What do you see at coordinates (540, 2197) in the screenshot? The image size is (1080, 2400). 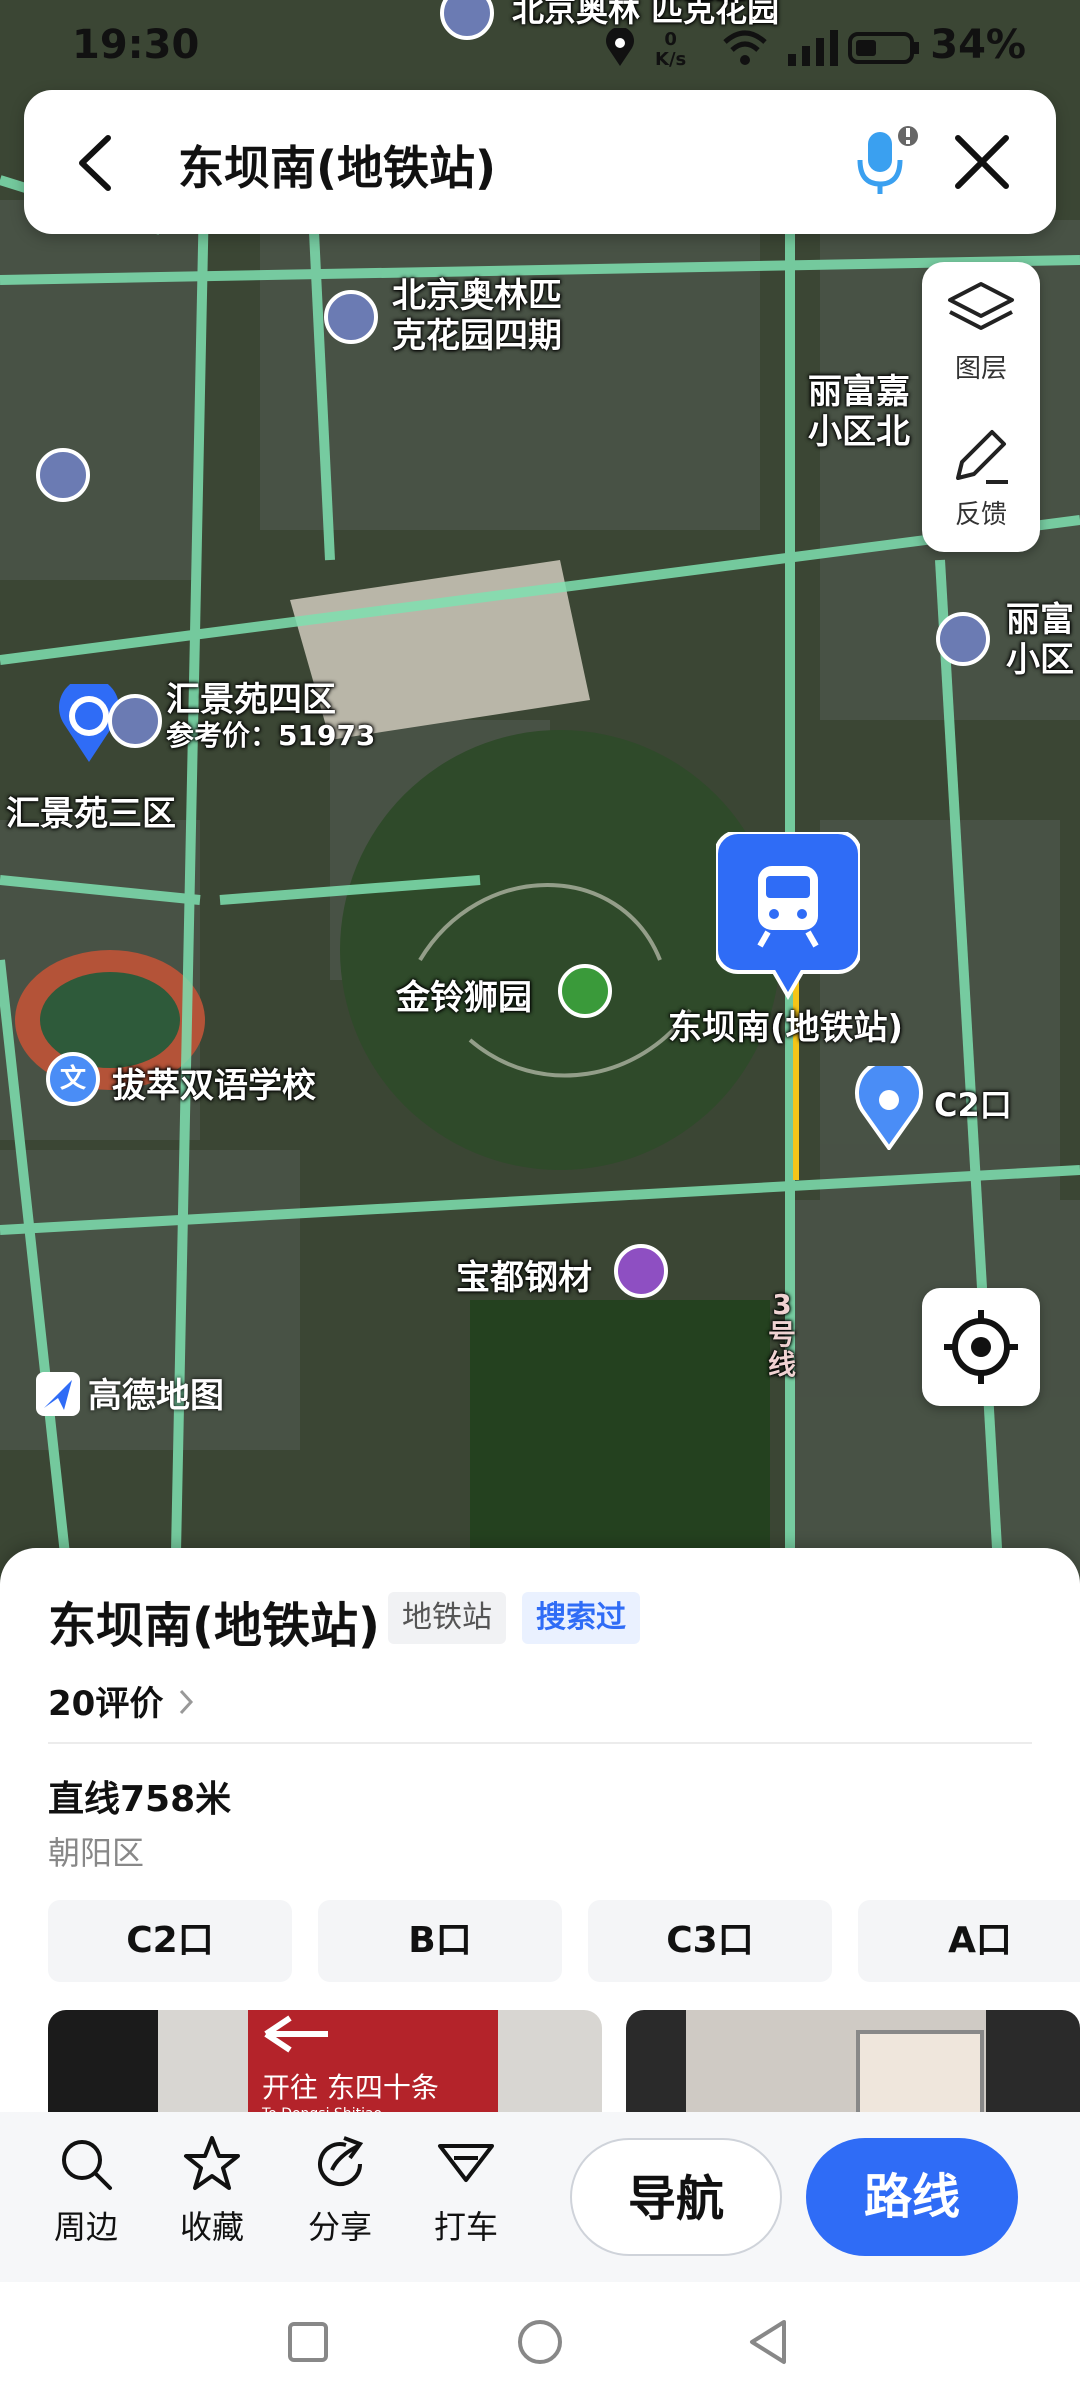 I see `bottom-action-bar: 周边 收藏 分享 打车 导航 路线` at bounding box center [540, 2197].